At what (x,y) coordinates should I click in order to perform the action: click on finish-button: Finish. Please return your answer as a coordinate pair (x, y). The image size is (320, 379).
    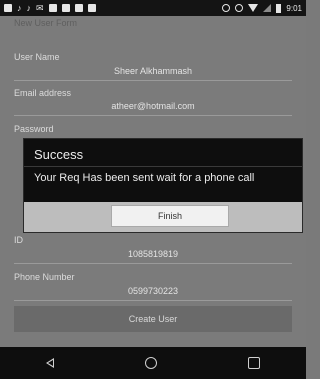
    Looking at the image, I should click on (170, 216).